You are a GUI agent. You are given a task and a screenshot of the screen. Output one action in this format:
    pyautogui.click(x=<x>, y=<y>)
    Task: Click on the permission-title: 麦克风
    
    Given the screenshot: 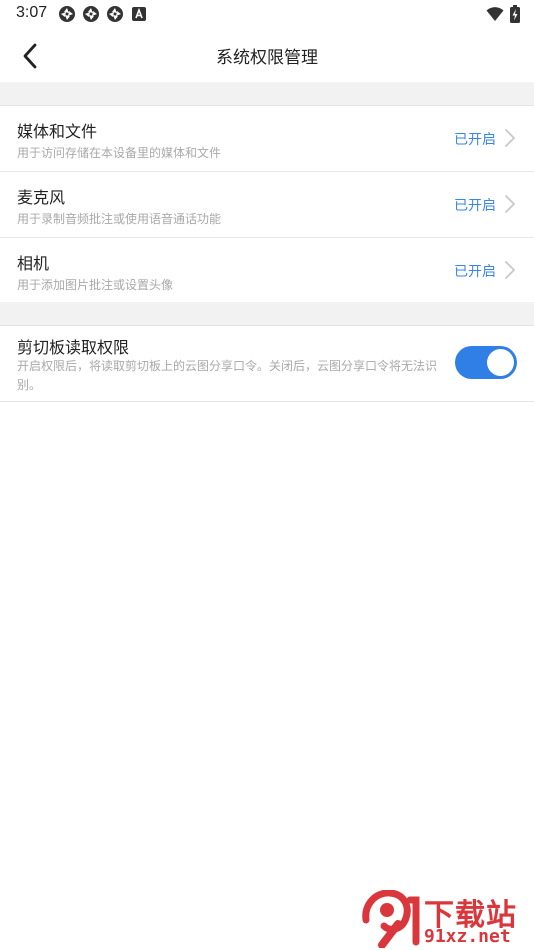 What is the action you would take?
    pyautogui.click(x=41, y=197)
    